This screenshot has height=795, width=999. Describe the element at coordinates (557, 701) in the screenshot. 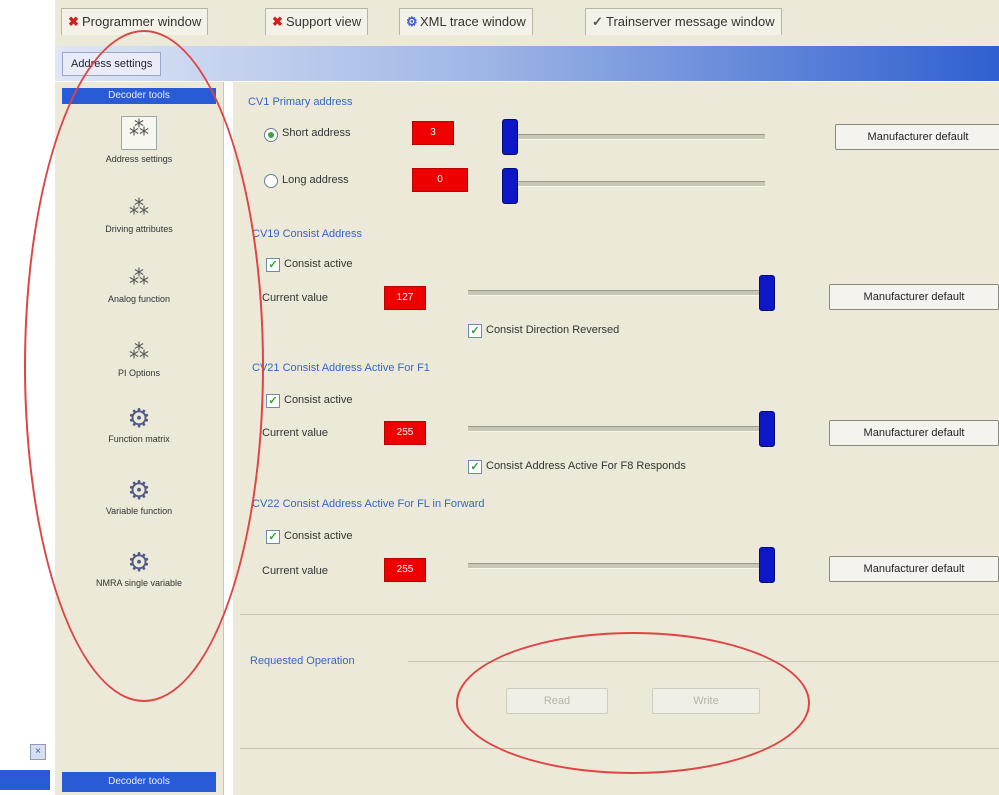

I see `read-button: Read` at that location.